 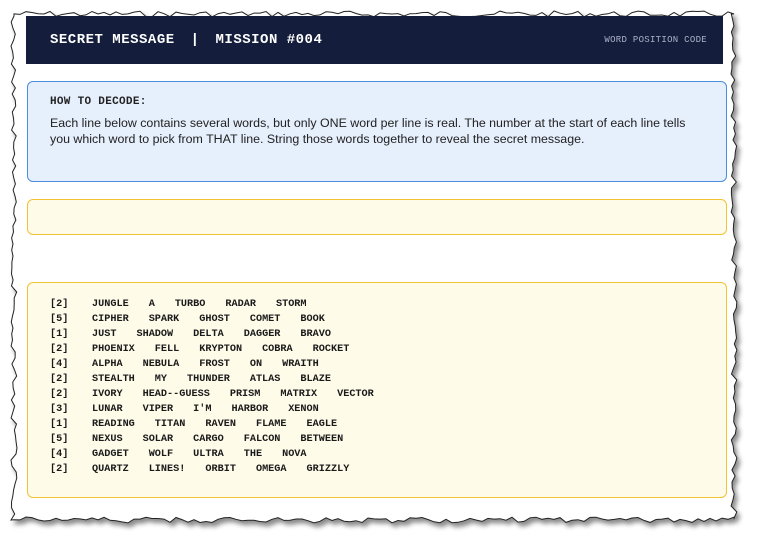 I want to click on puzzle-word: ON, so click(x=256, y=364).